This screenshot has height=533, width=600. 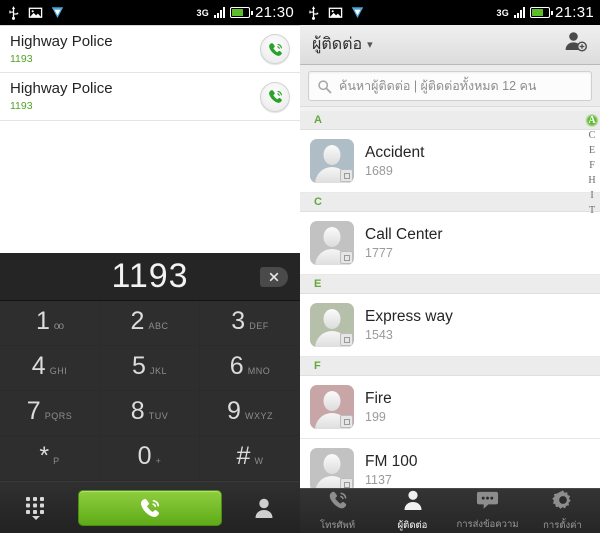 I want to click on key-subtext: W, so click(x=259, y=461).